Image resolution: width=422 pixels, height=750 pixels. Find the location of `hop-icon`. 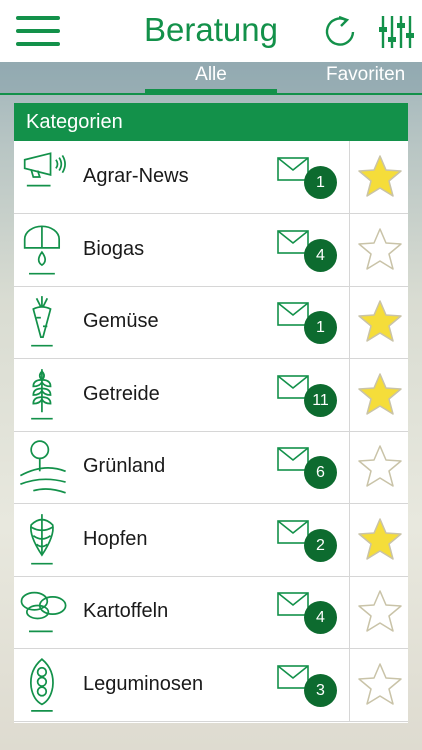

hop-icon is located at coordinates (41, 539).